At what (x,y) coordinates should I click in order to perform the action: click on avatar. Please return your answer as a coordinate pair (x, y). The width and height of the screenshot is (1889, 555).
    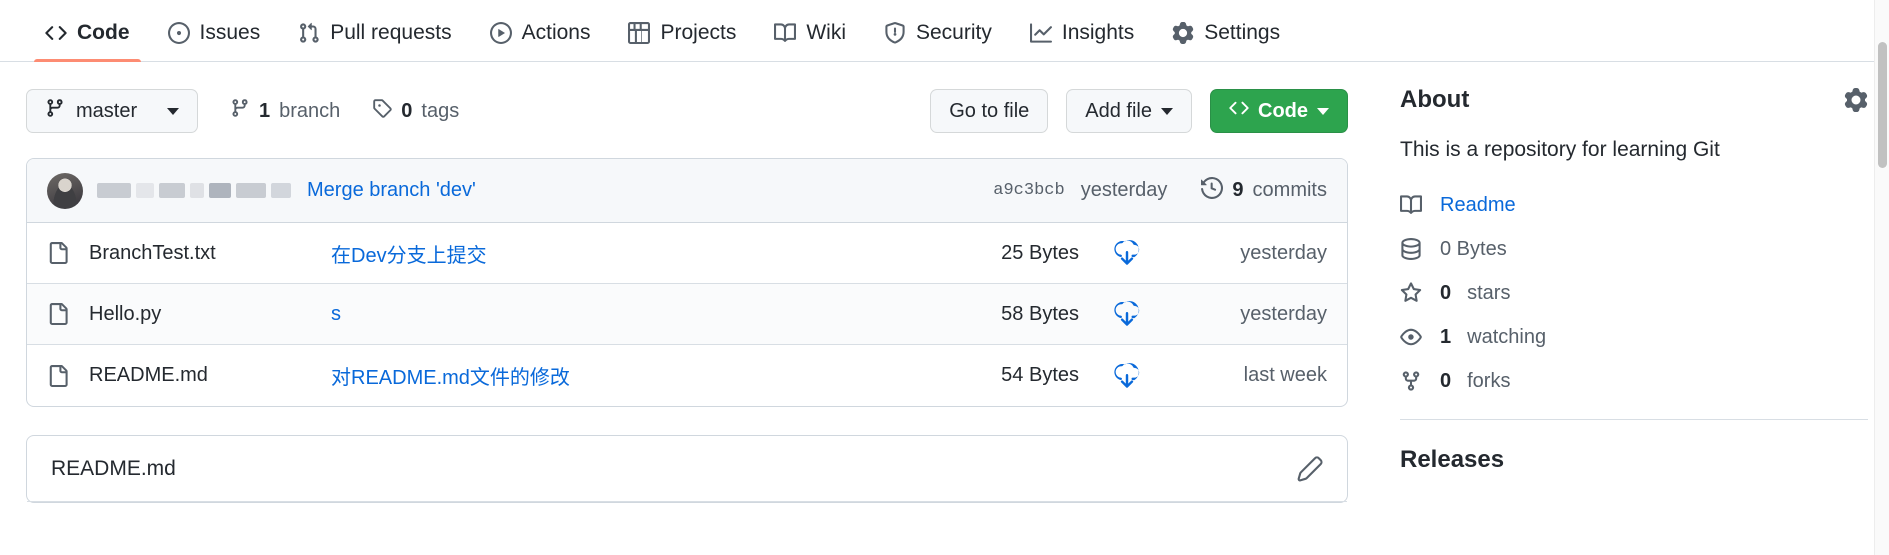
    Looking at the image, I should click on (65, 190).